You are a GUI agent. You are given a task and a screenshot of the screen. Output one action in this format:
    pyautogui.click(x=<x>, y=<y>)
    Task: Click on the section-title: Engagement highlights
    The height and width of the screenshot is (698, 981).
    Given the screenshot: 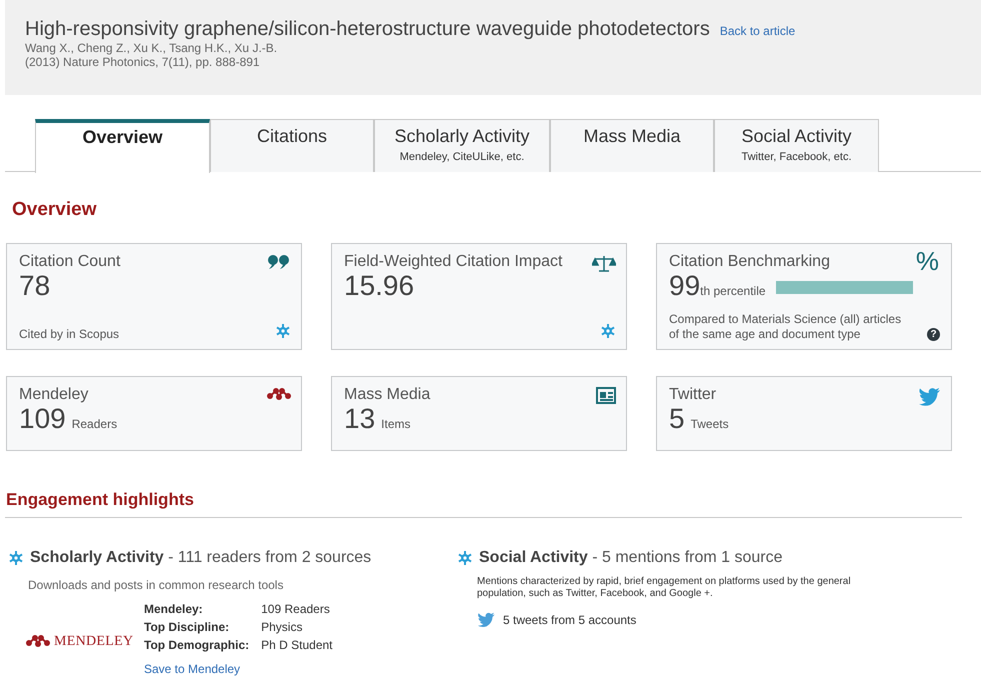 What is the action you would take?
    pyautogui.click(x=100, y=499)
    